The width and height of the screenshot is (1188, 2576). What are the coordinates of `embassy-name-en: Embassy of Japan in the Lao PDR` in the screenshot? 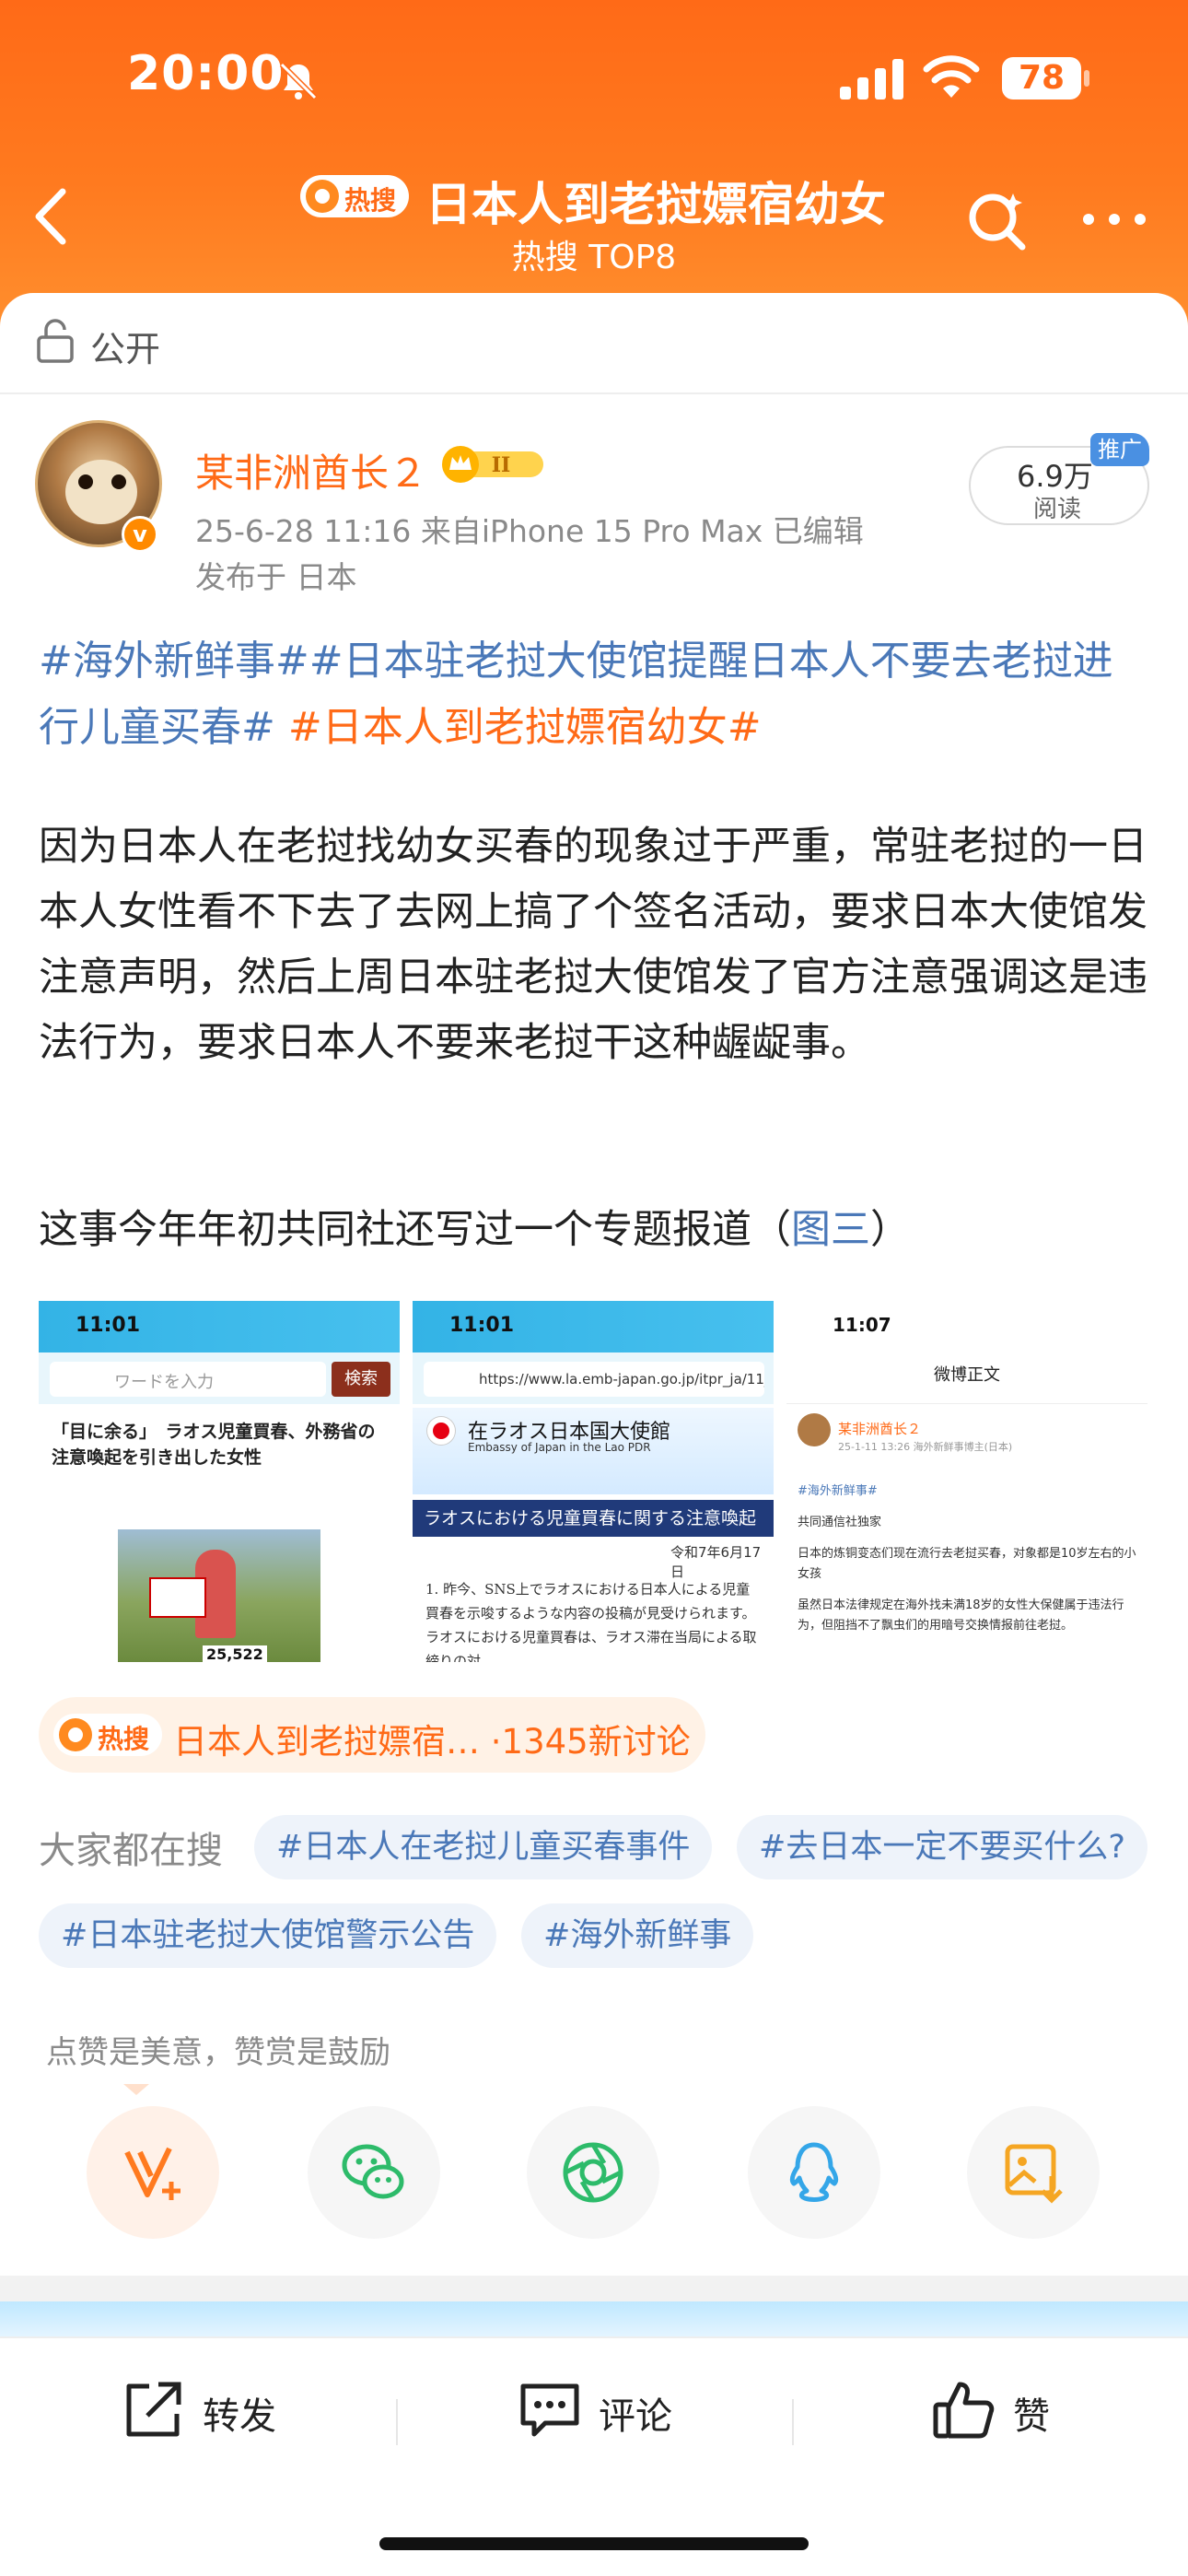 It's located at (559, 1447).